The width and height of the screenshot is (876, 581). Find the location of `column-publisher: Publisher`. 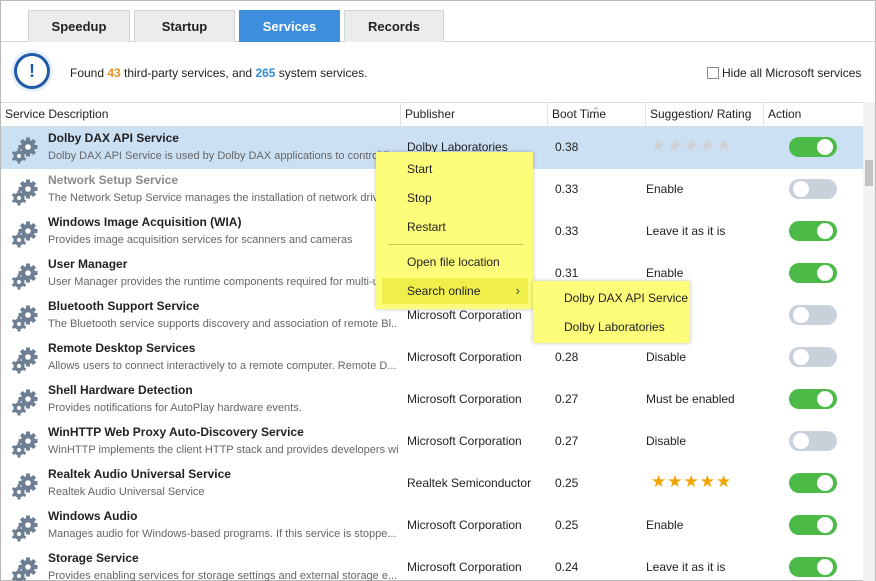

column-publisher: Publisher is located at coordinates (474, 114).